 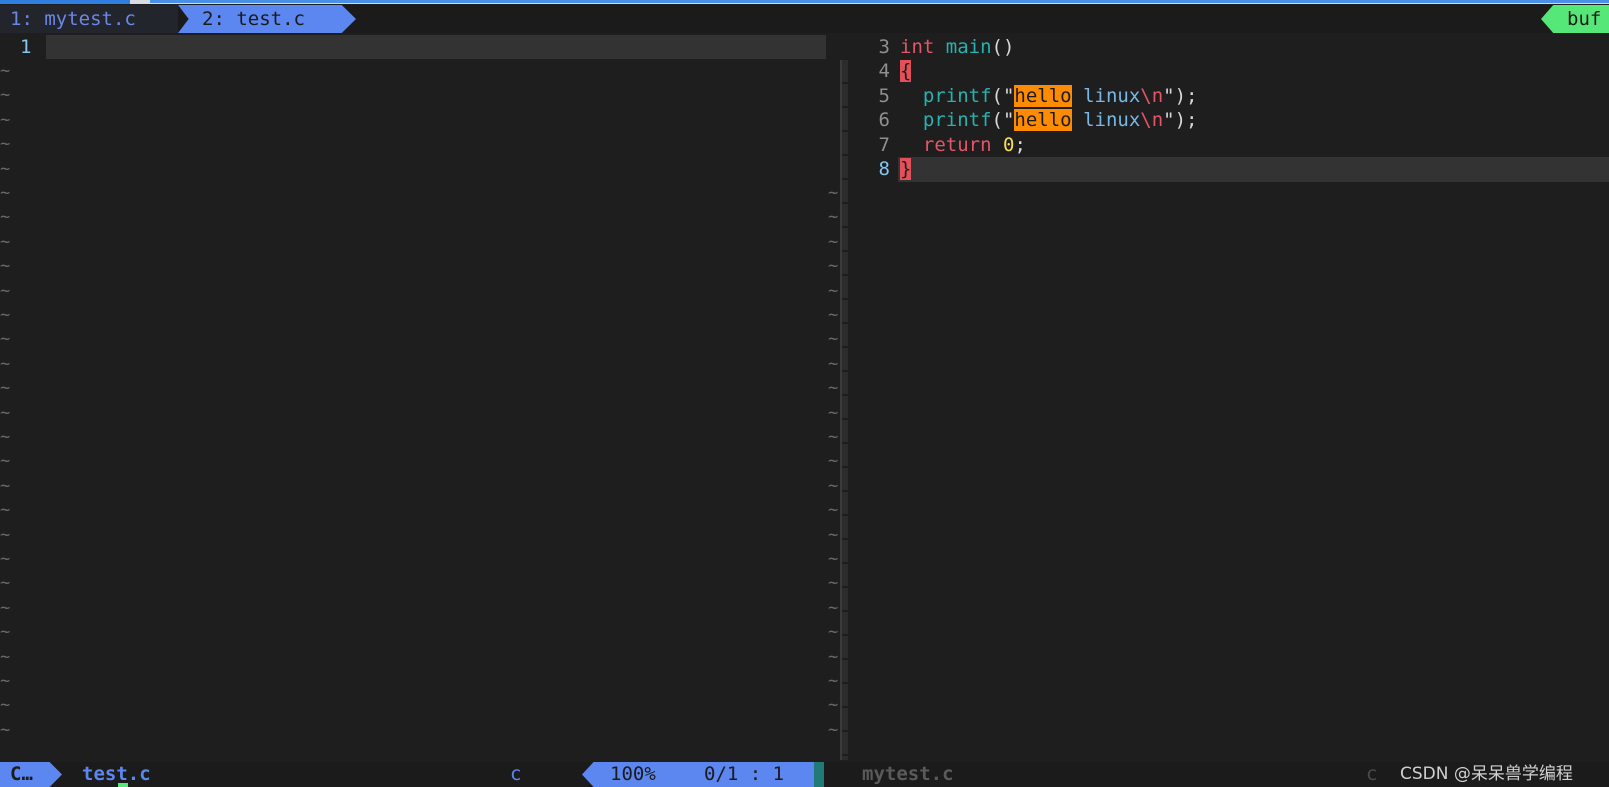 I want to click on status-position-block: 100% 0/1 : 1, so click(x=698, y=774).